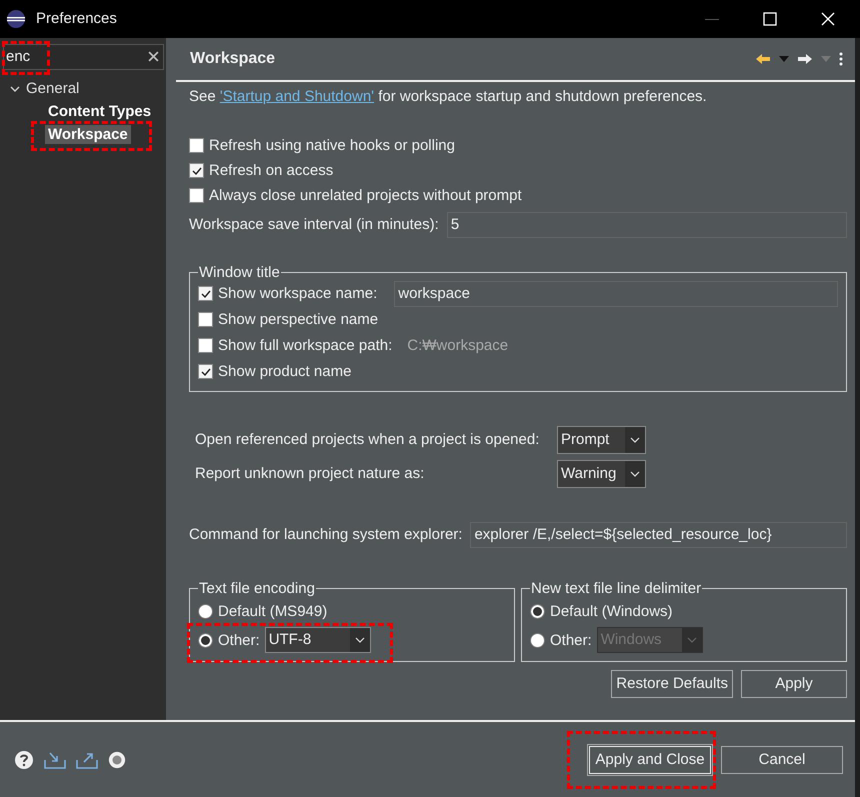 The image size is (860, 797). Describe the element at coordinates (76, 19) in the screenshot. I see `window-title: Preferences` at that location.